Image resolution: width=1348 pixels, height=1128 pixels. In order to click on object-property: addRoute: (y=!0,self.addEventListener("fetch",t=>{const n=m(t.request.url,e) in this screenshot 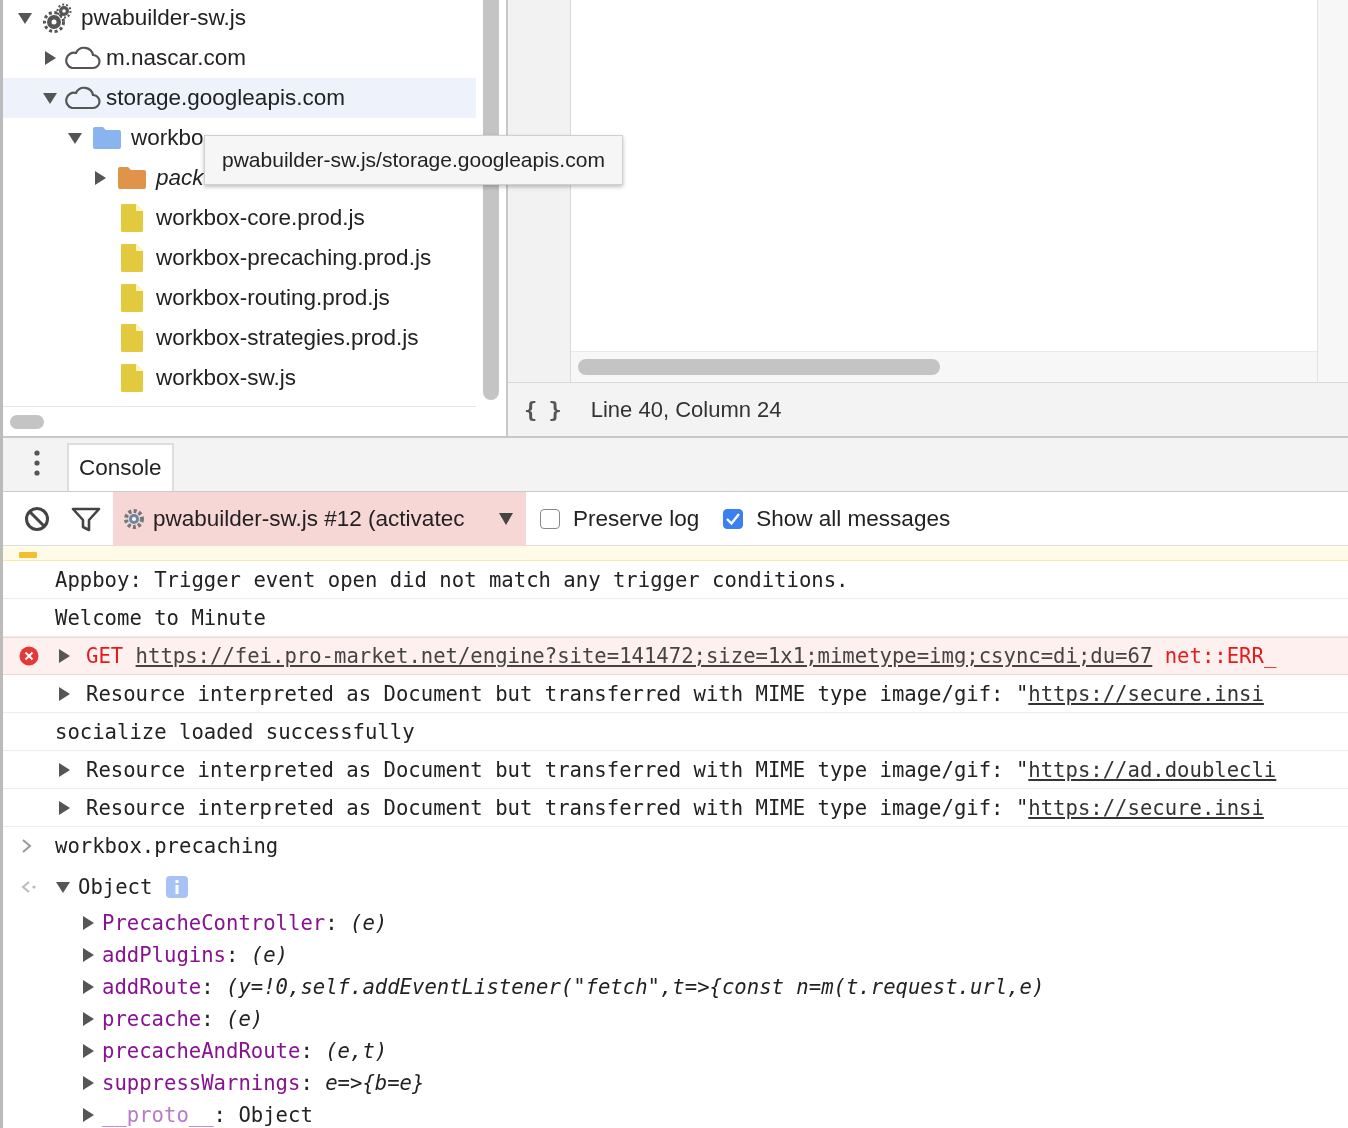, I will do `click(573, 987)`.